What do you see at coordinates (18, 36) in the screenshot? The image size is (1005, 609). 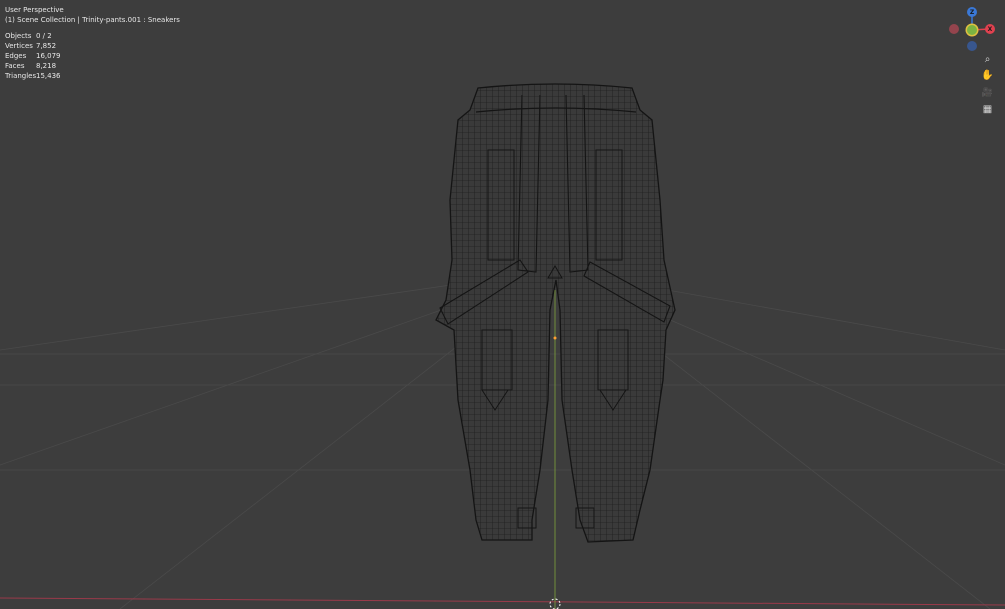 I see `stat-label: Objects` at bounding box center [18, 36].